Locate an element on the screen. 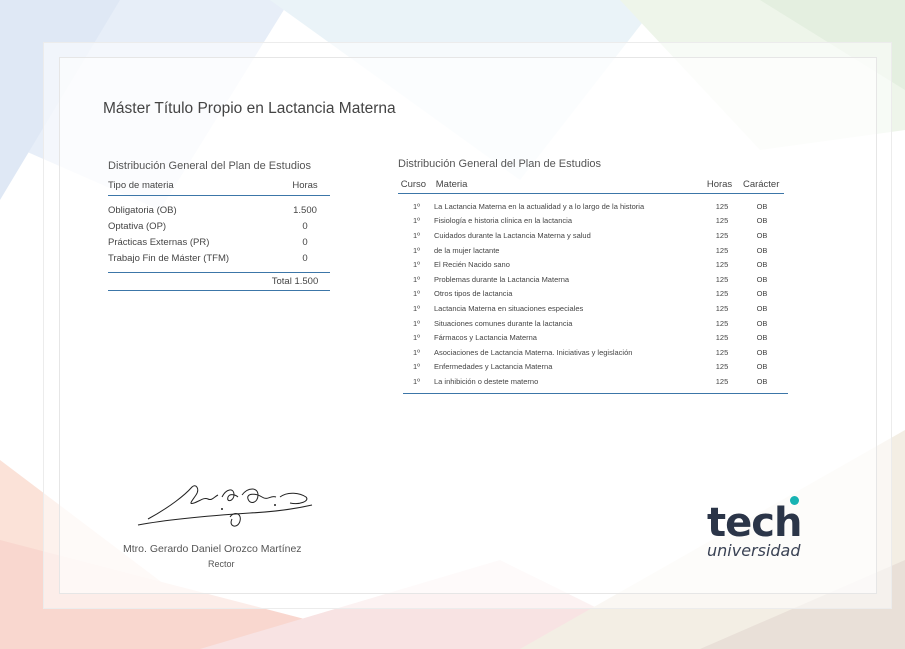  summary-total: Total 1.500 is located at coordinates (295, 281).